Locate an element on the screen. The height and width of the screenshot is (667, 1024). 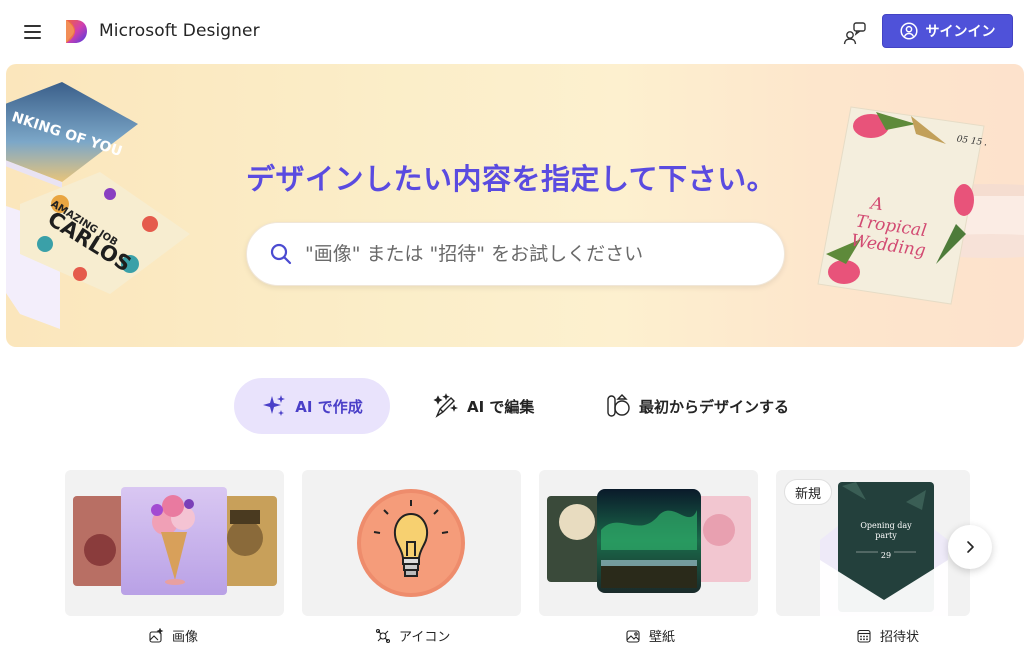
header: Microsoft Designer サインイン is located at coordinates (512, 32).